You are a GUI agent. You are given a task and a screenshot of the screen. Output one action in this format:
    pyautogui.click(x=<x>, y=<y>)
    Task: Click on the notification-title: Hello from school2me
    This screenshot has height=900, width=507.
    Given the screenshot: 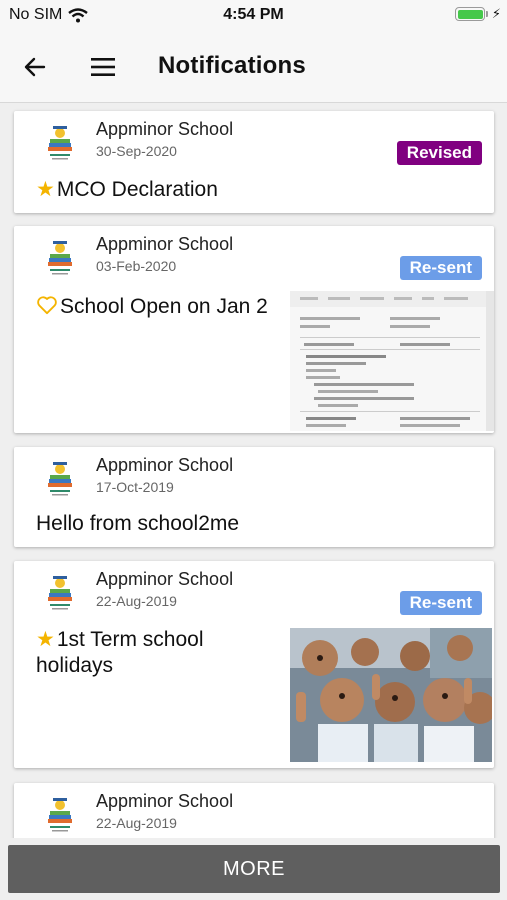 What is the action you would take?
    pyautogui.click(x=138, y=523)
    